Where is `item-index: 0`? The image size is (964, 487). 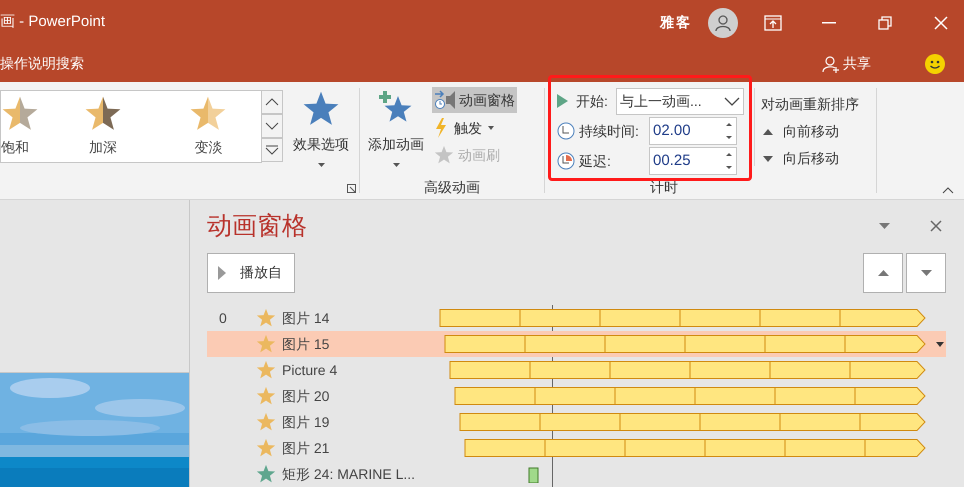
item-index: 0 is located at coordinates (223, 318).